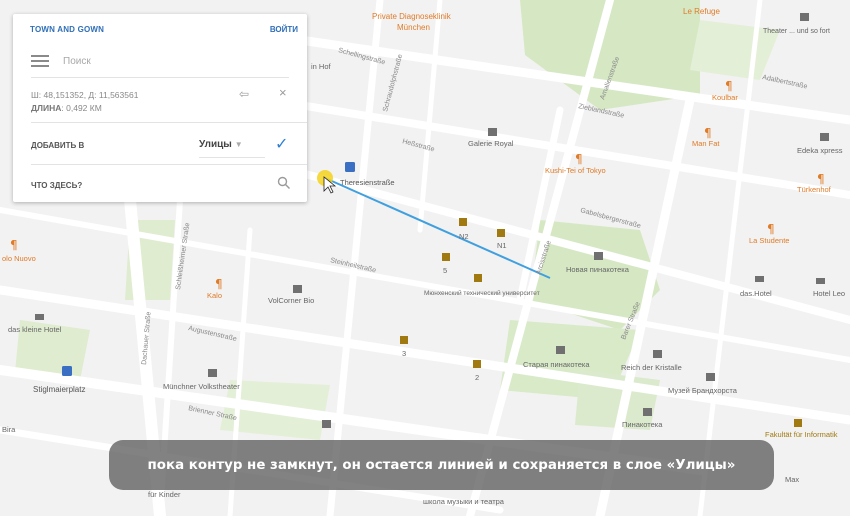 Image resolution: width=850 pixels, height=516 pixels. What do you see at coordinates (445, 270) in the screenshot?
I see `map-label: 5` at bounding box center [445, 270].